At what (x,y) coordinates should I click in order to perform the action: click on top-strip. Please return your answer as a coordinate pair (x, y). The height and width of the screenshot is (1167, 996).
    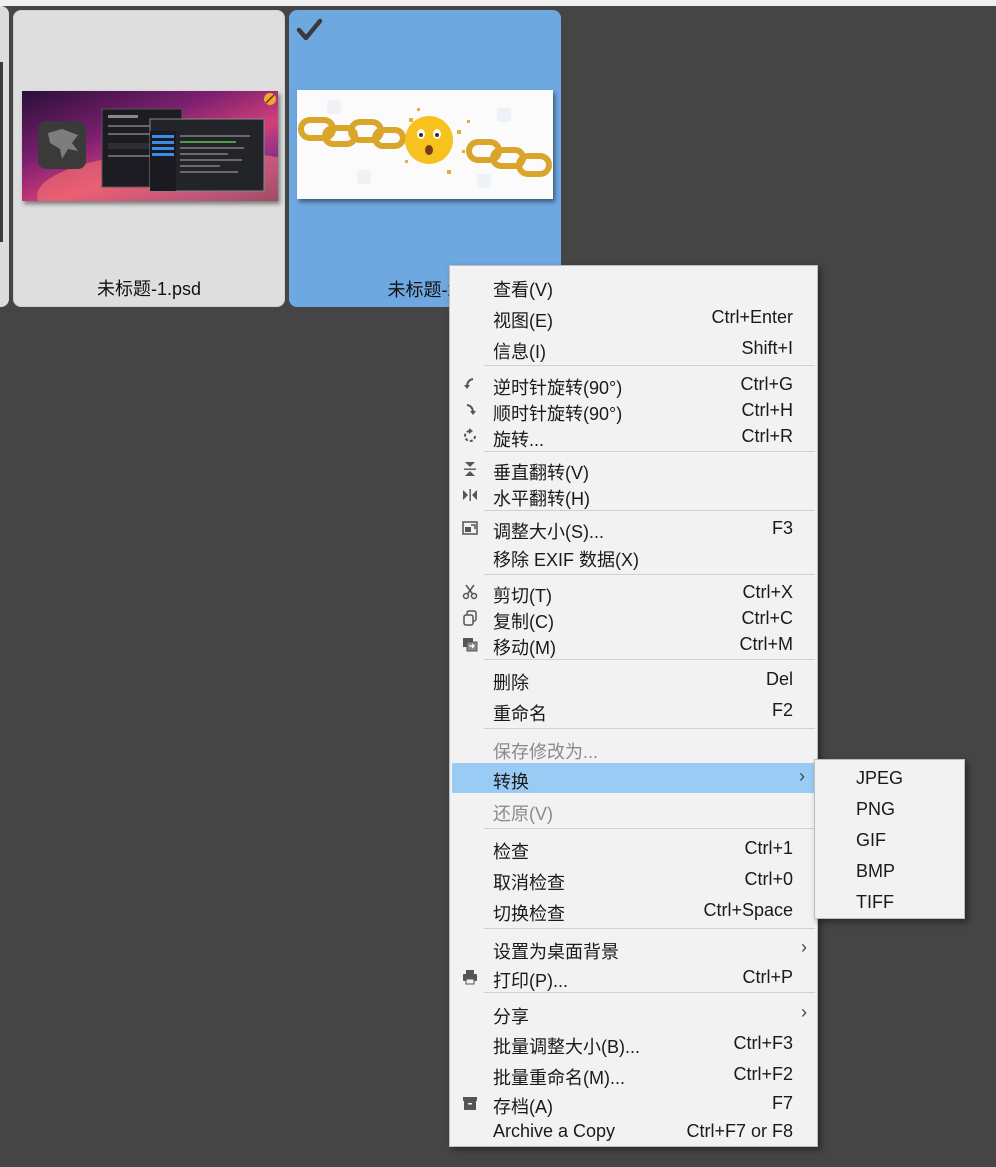
    Looking at the image, I should click on (498, 3).